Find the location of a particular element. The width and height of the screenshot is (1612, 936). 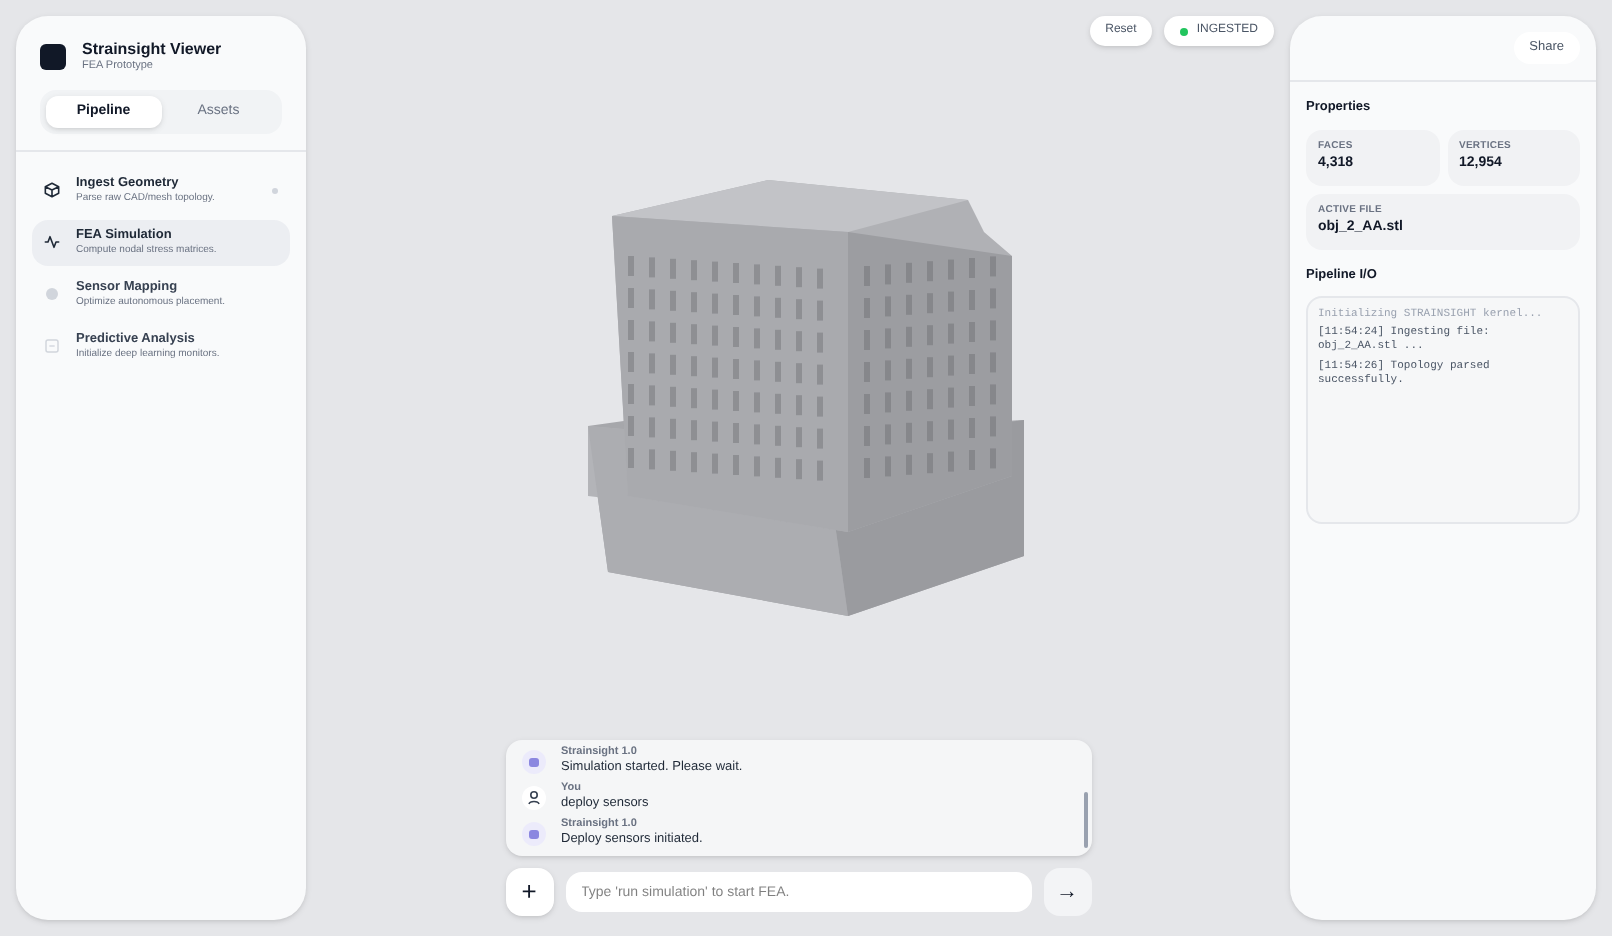

cube-icon is located at coordinates (52, 190).